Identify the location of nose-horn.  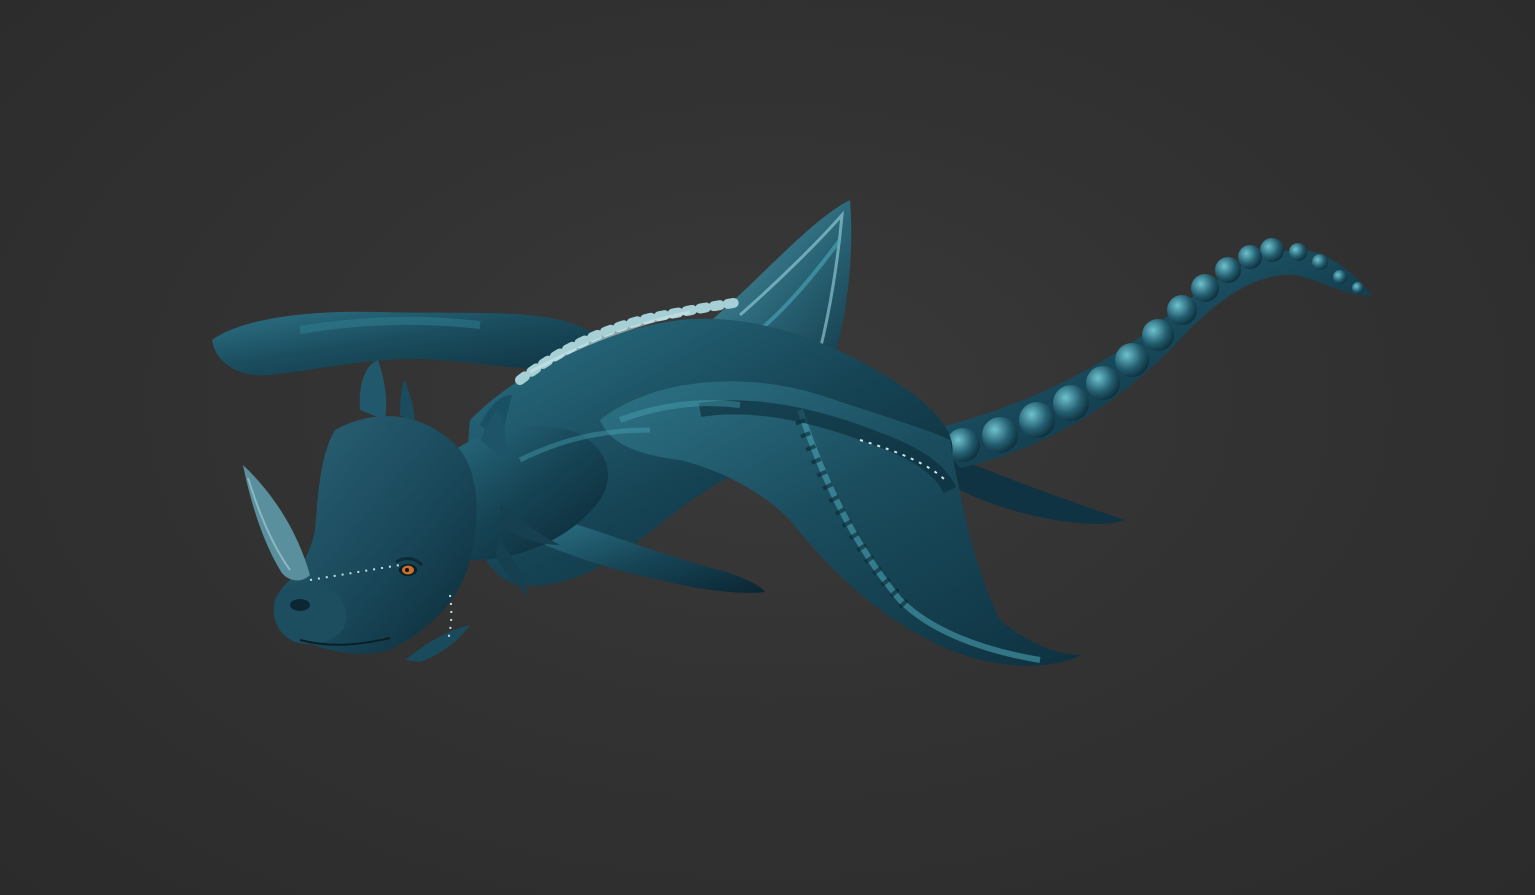
(276, 523).